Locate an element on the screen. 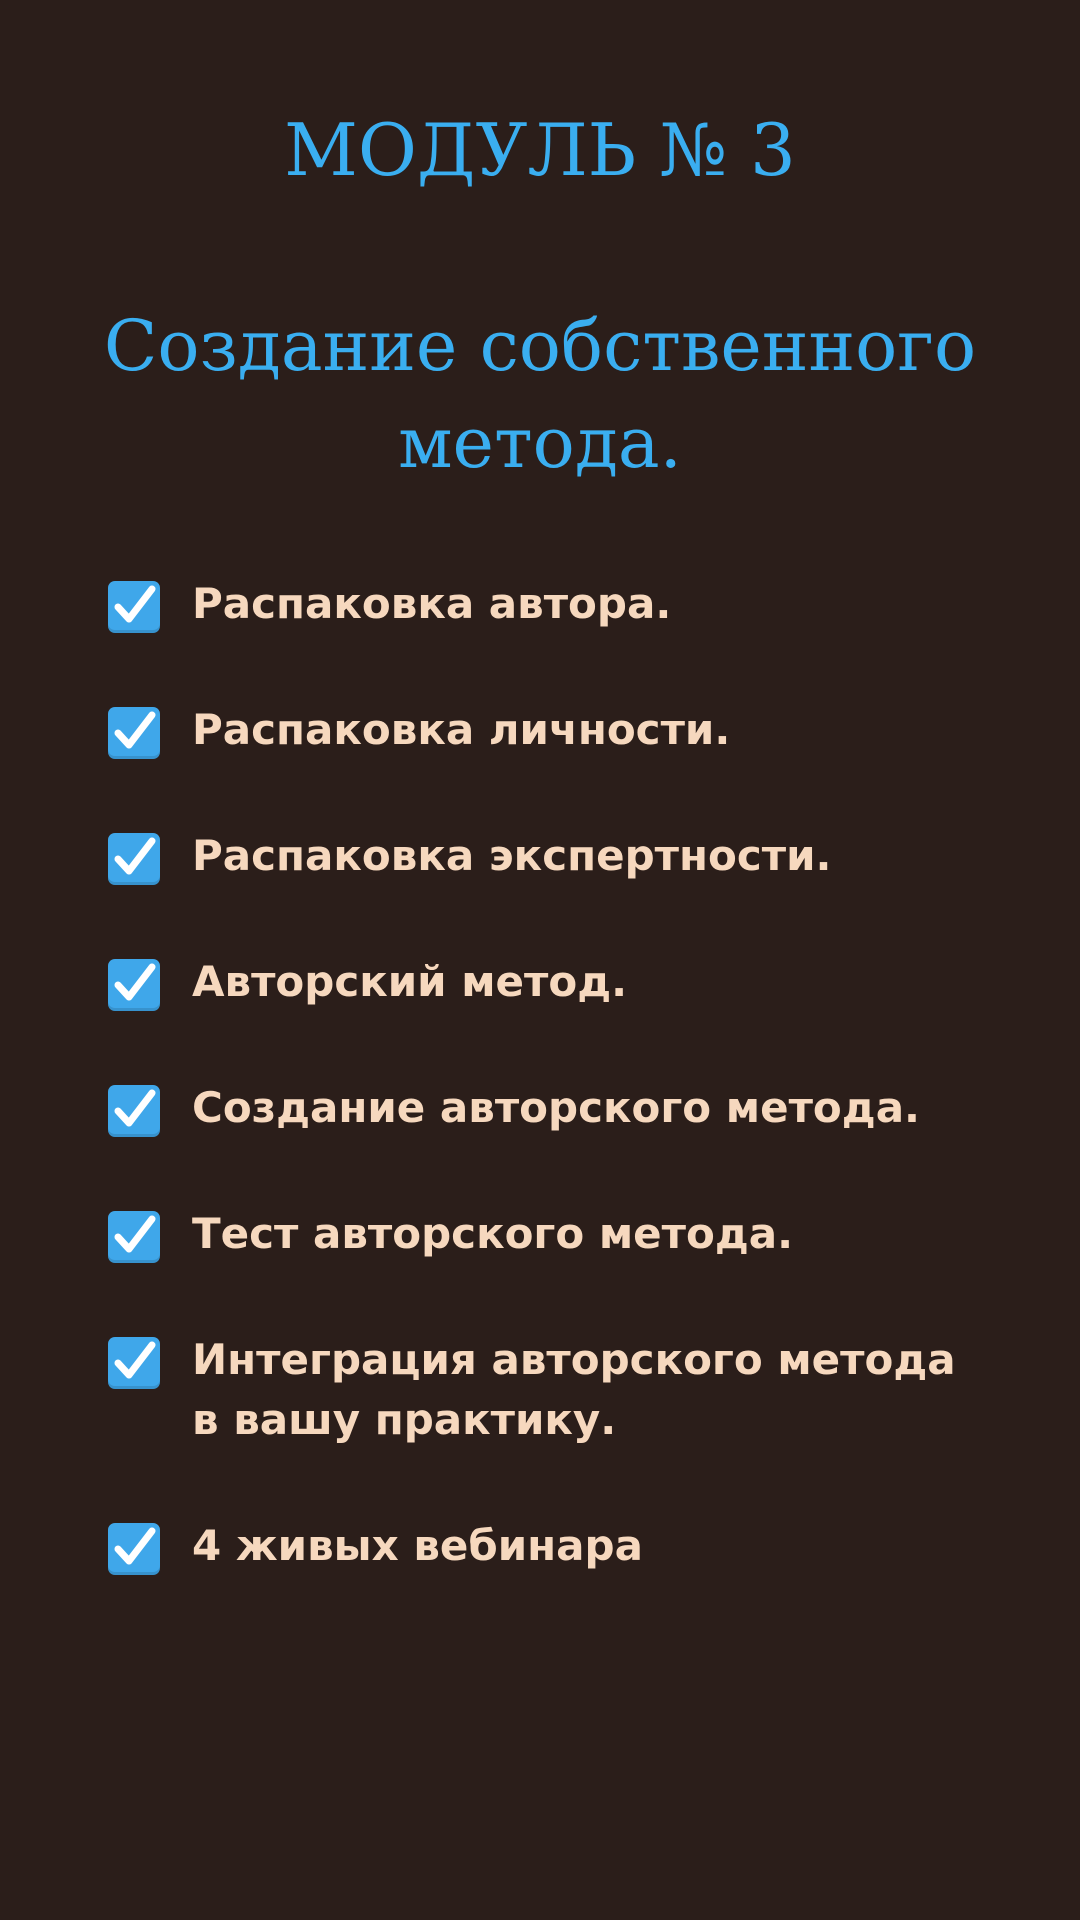  checklist-item: Распаковка личности. is located at coordinates (558, 730).